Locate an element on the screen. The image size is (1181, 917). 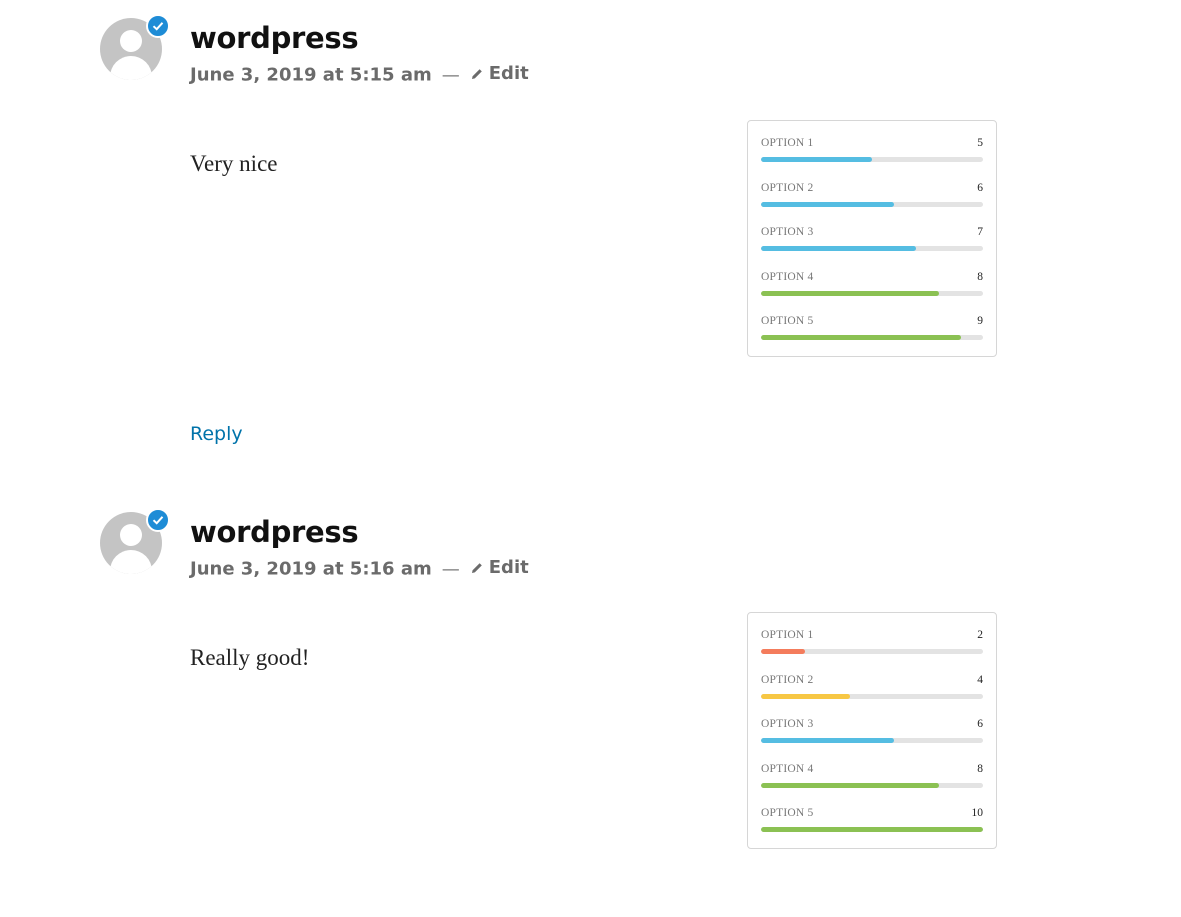
comment-meta: June 3, 2019 at 5:16 am — Edit is located at coordinates (359, 568).